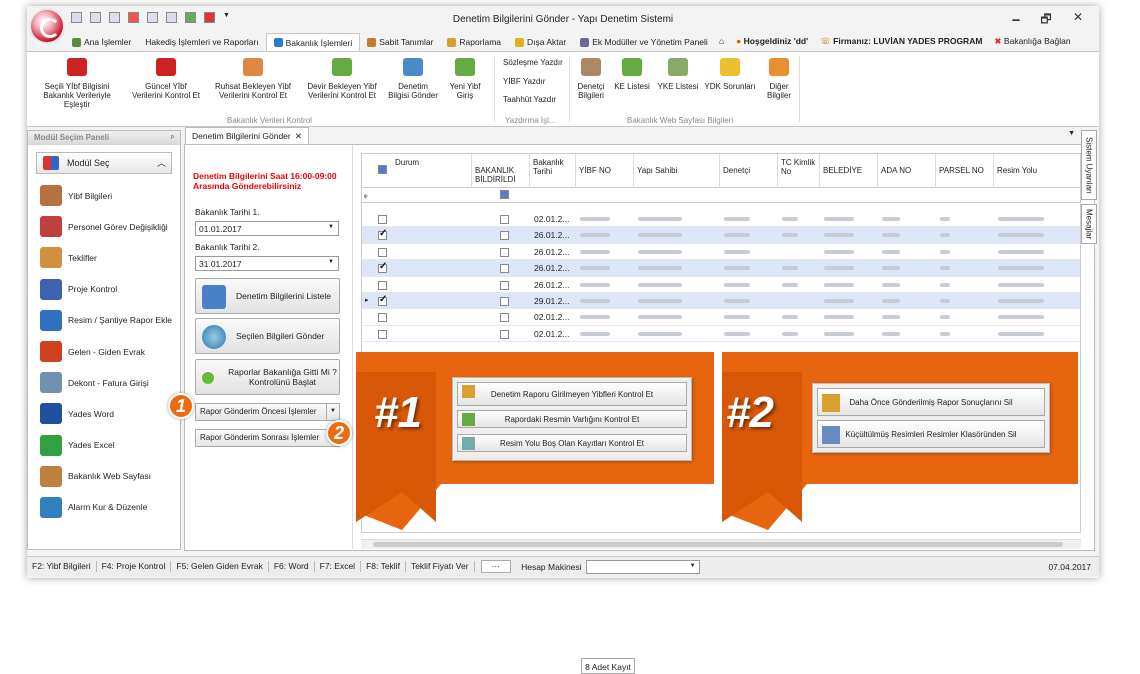 Image resolution: width=1140 pixels, height=674 pixels. What do you see at coordinates (730, 73) in the screenshot?
I see `web-button-3: YDK Sorunları` at bounding box center [730, 73].